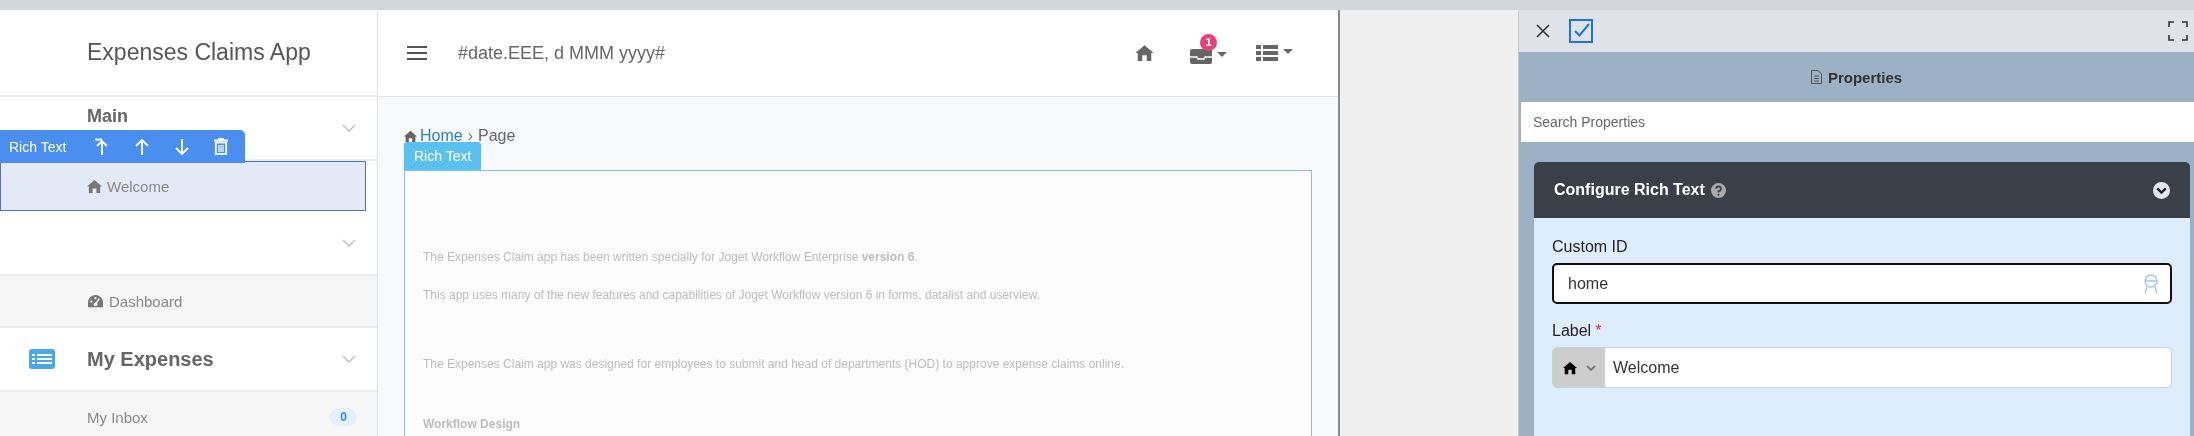 The height and width of the screenshot is (436, 2194). Describe the element at coordinates (497, 136) in the screenshot. I see `breadcrumb-current: Page` at that location.